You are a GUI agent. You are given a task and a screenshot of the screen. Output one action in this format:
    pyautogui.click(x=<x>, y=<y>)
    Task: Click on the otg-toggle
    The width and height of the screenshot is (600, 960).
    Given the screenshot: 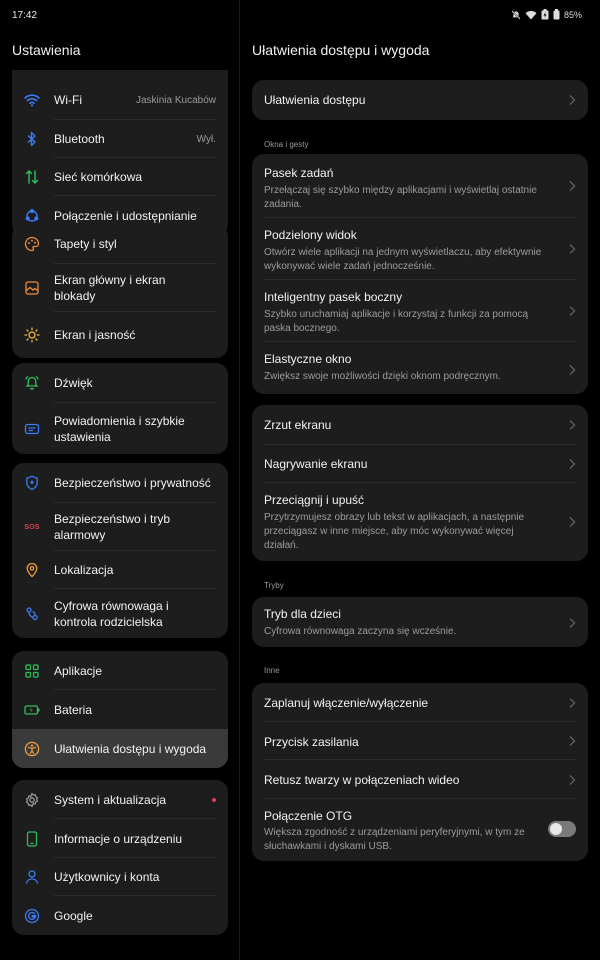 What is the action you would take?
    pyautogui.click(x=562, y=829)
    